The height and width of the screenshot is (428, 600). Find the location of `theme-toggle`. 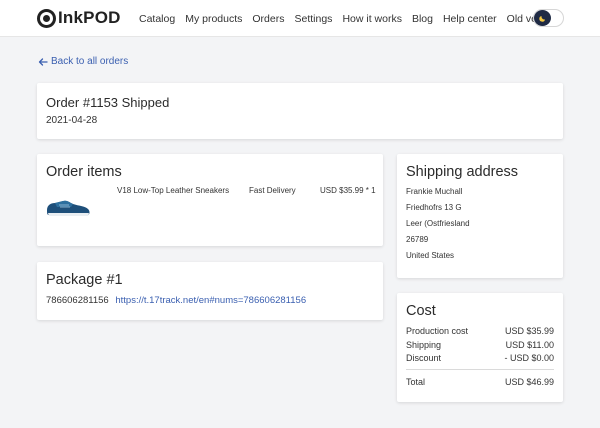

theme-toggle is located at coordinates (548, 18).